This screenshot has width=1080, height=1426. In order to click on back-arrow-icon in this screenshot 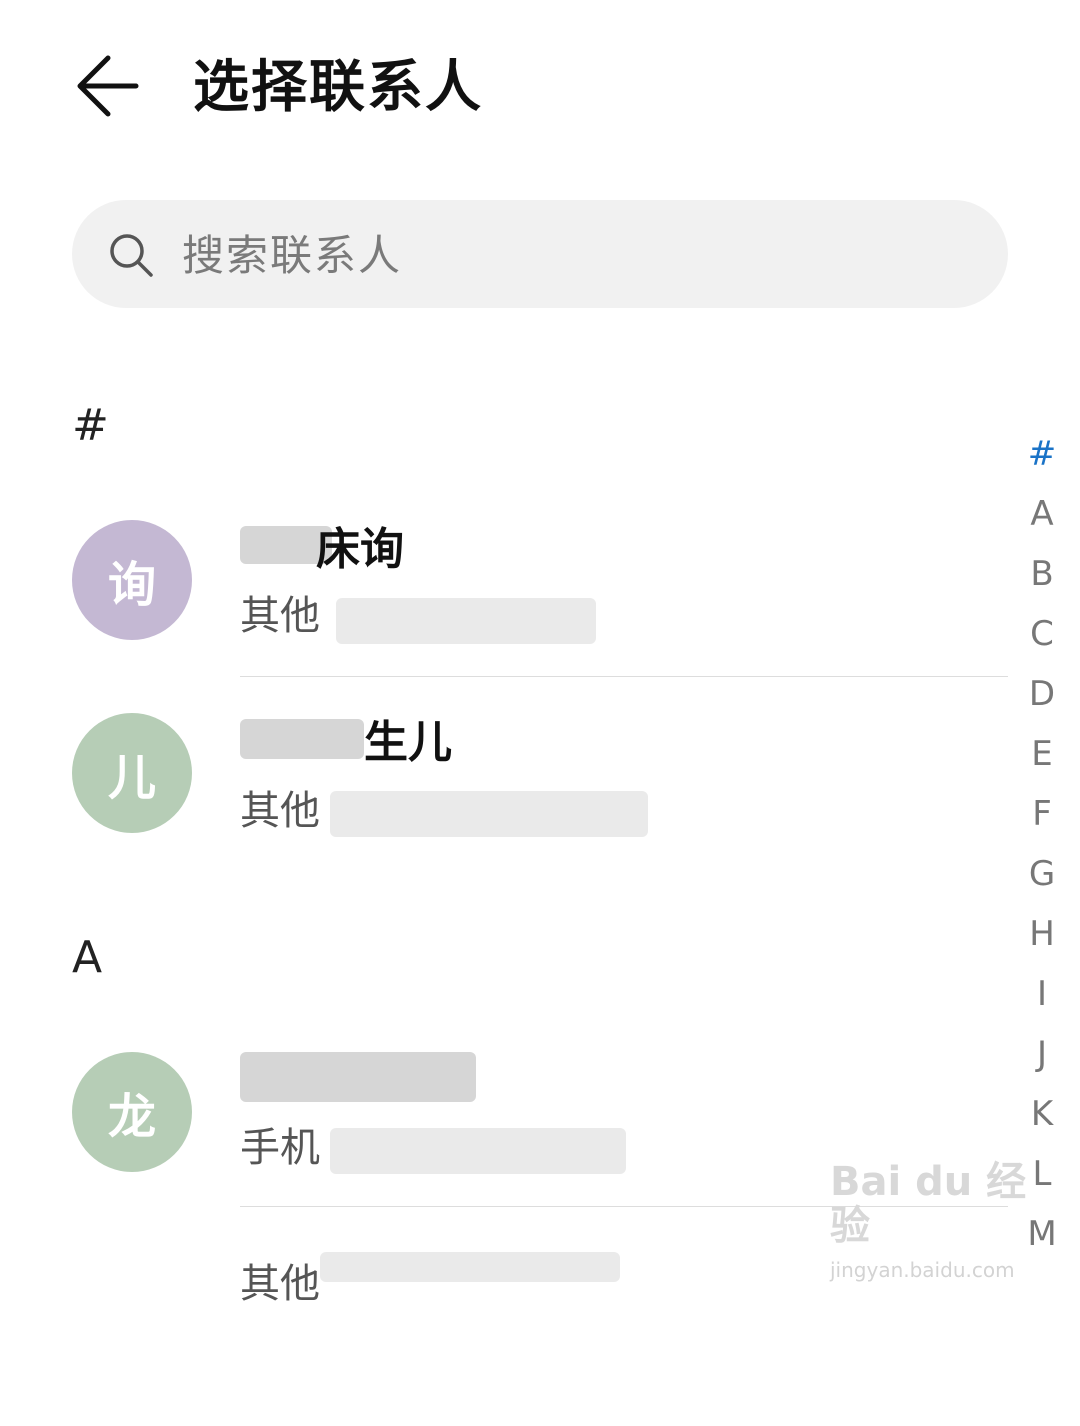, I will do `click(110, 86)`.